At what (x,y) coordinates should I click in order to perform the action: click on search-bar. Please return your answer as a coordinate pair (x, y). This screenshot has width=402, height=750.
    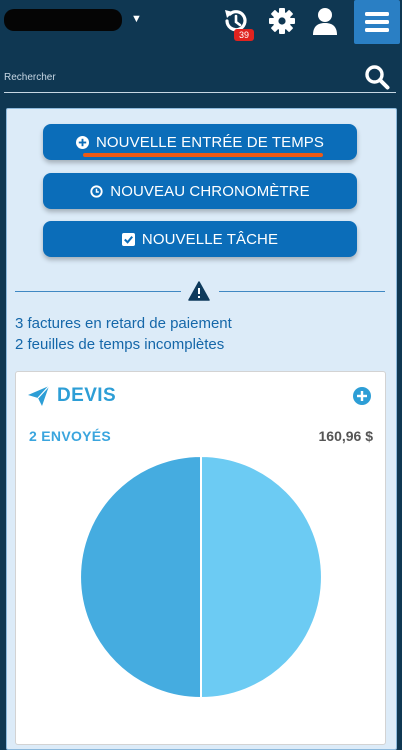
    Looking at the image, I should click on (201, 74).